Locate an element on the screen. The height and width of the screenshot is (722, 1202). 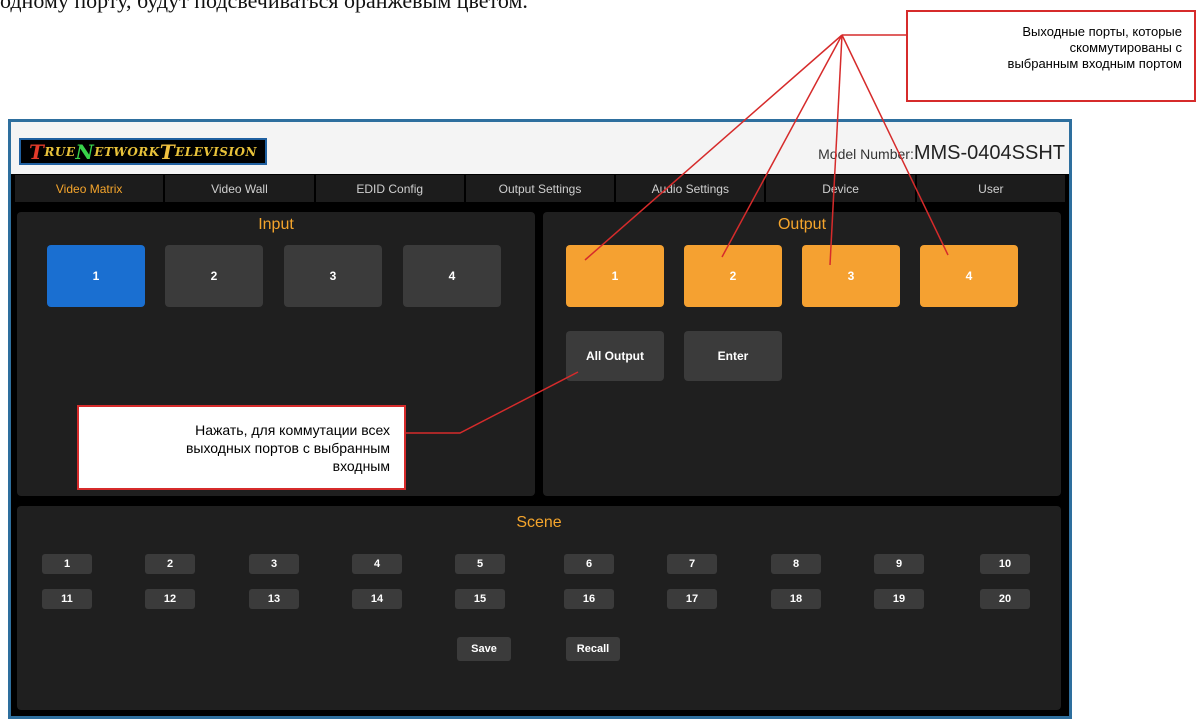
all-output-button: All Output is located at coordinates (615, 356).